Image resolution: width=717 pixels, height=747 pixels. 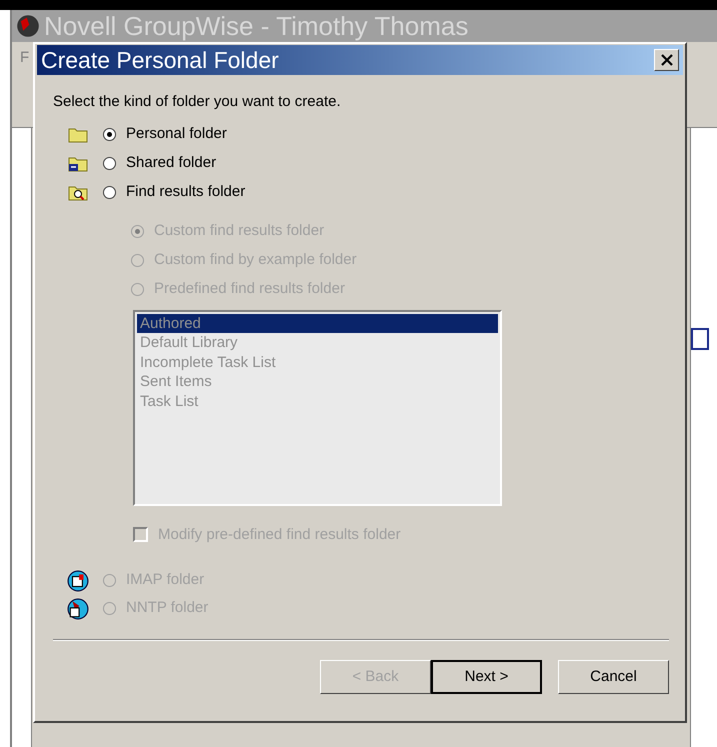 I want to click on close-icon, so click(x=666, y=60).